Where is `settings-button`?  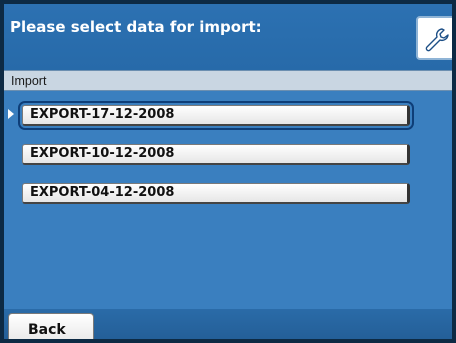 settings-button is located at coordinates (434, 38).